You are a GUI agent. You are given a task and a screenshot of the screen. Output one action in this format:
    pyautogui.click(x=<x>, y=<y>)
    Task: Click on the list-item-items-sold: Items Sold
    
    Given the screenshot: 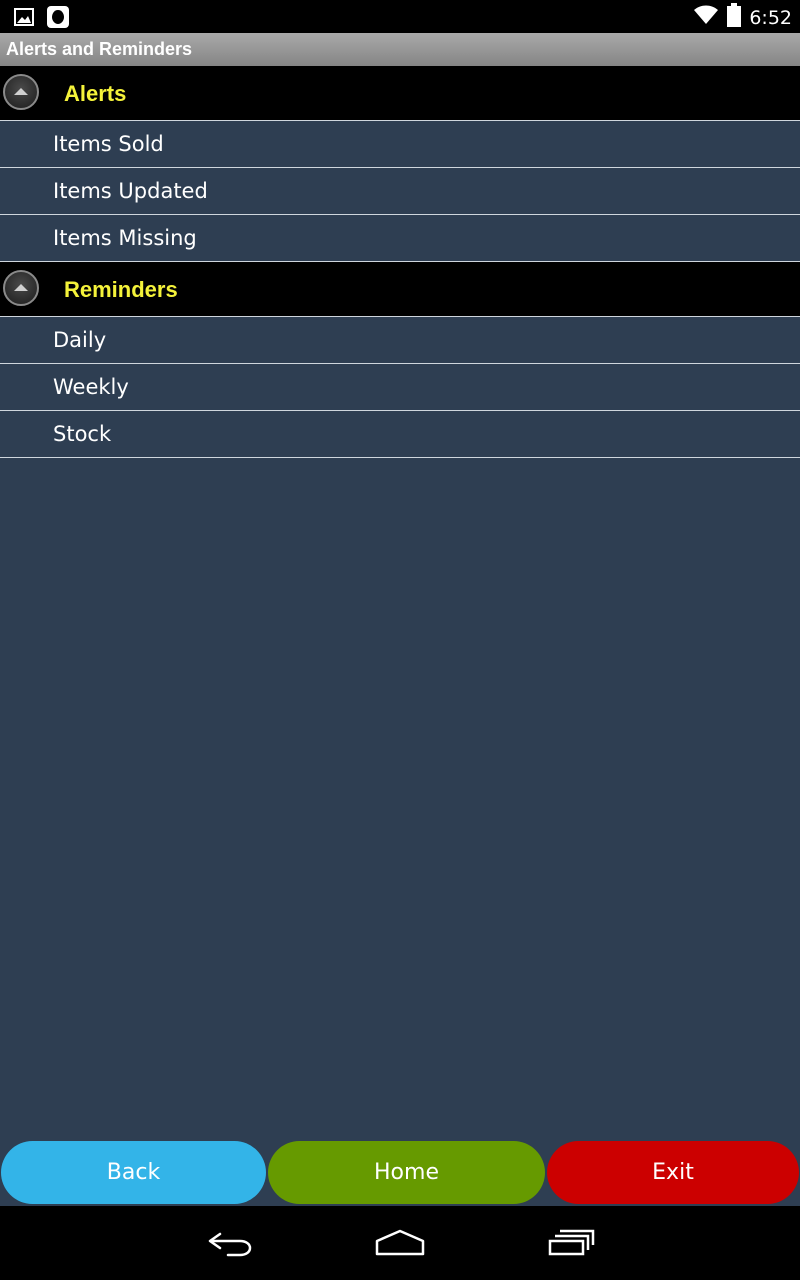 What is the action you would take?
    pyautogui.click(x=400, y=144)
    